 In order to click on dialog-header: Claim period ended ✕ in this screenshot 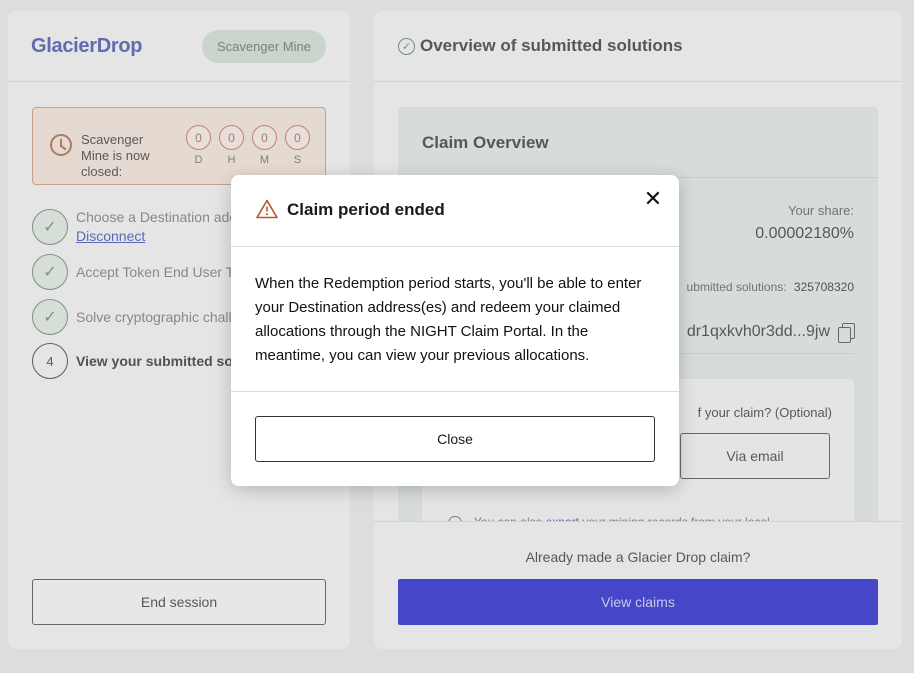, I will do `click(455, 211)`.